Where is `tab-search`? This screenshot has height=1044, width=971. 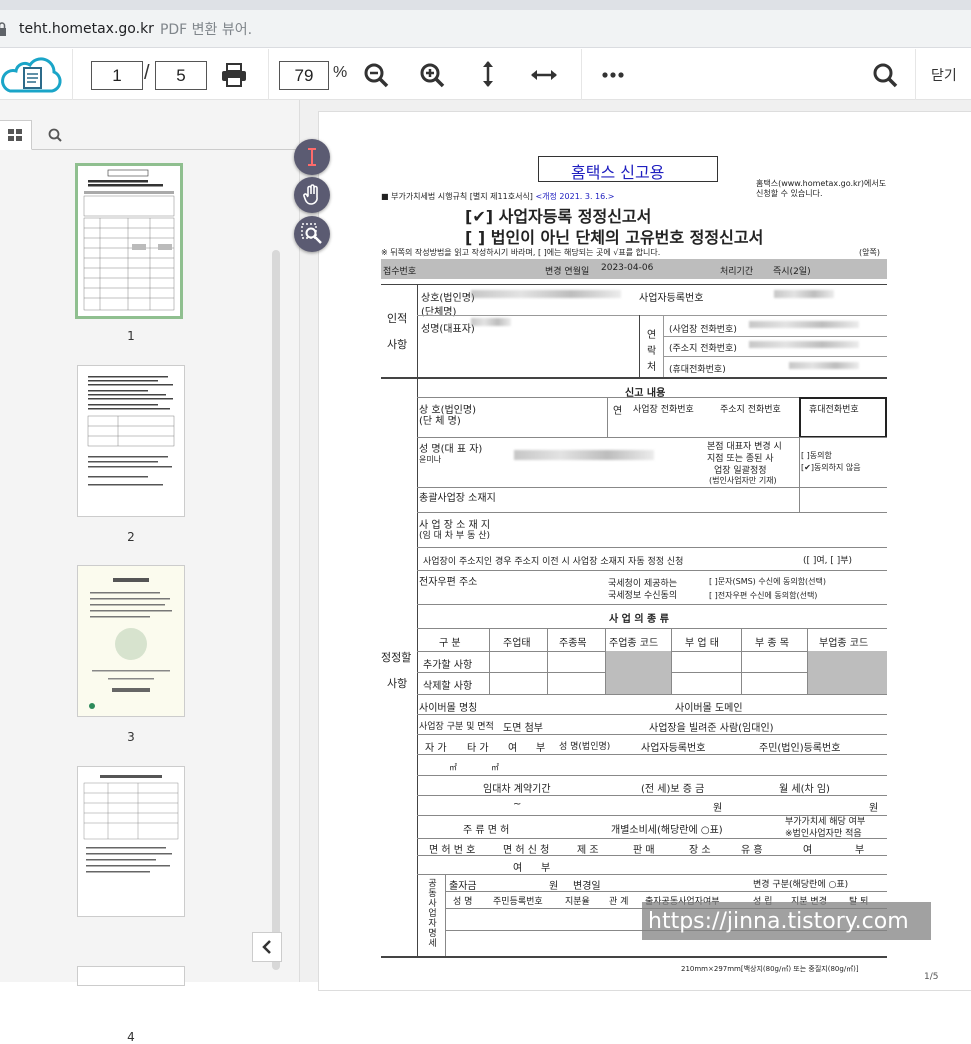 tab-search is located at coordinates (55, 135).